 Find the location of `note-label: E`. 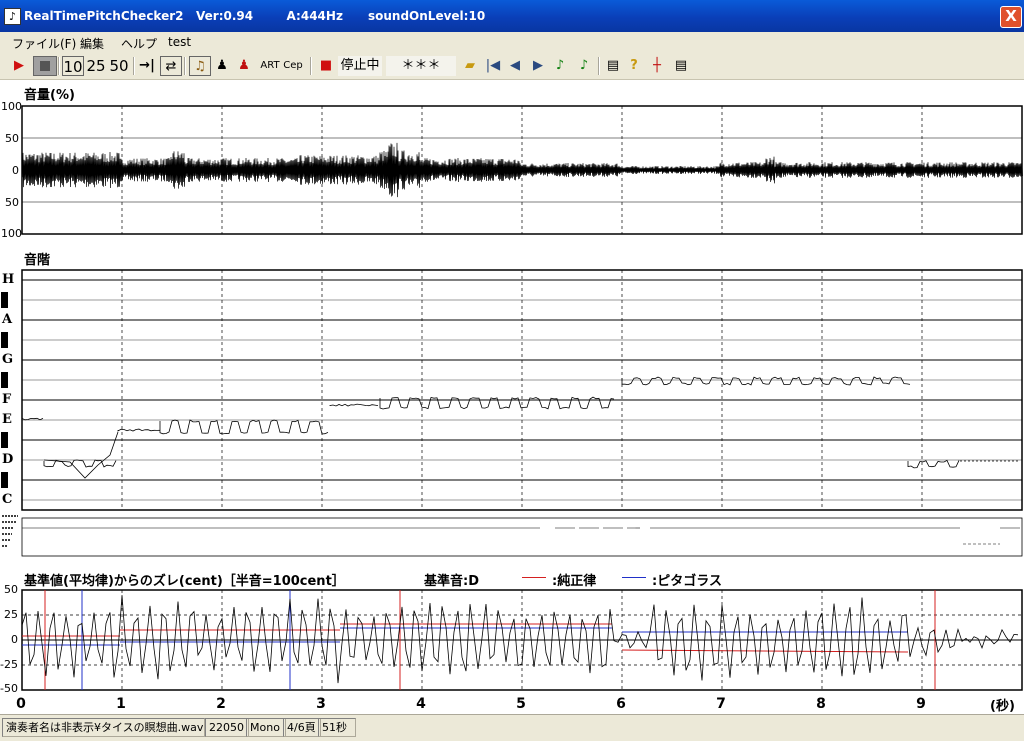

note-label: E is located at coordinates (7, 419).